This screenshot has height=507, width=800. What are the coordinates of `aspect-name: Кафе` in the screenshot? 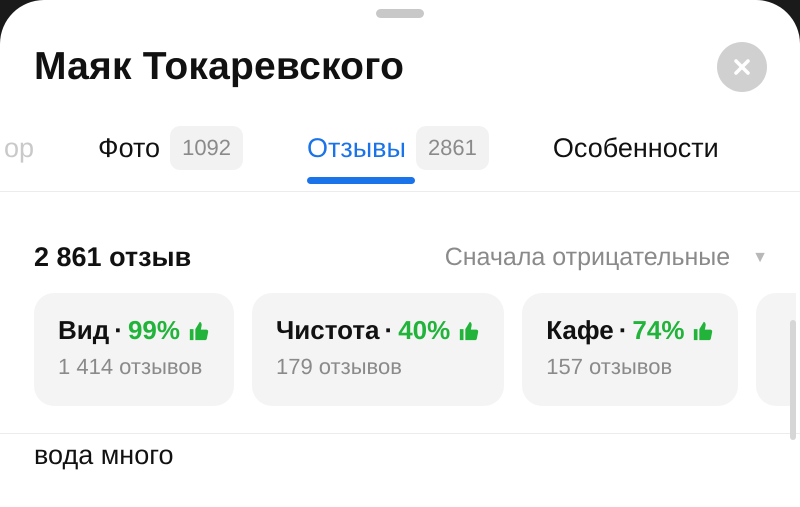 It's located at (580, 330).